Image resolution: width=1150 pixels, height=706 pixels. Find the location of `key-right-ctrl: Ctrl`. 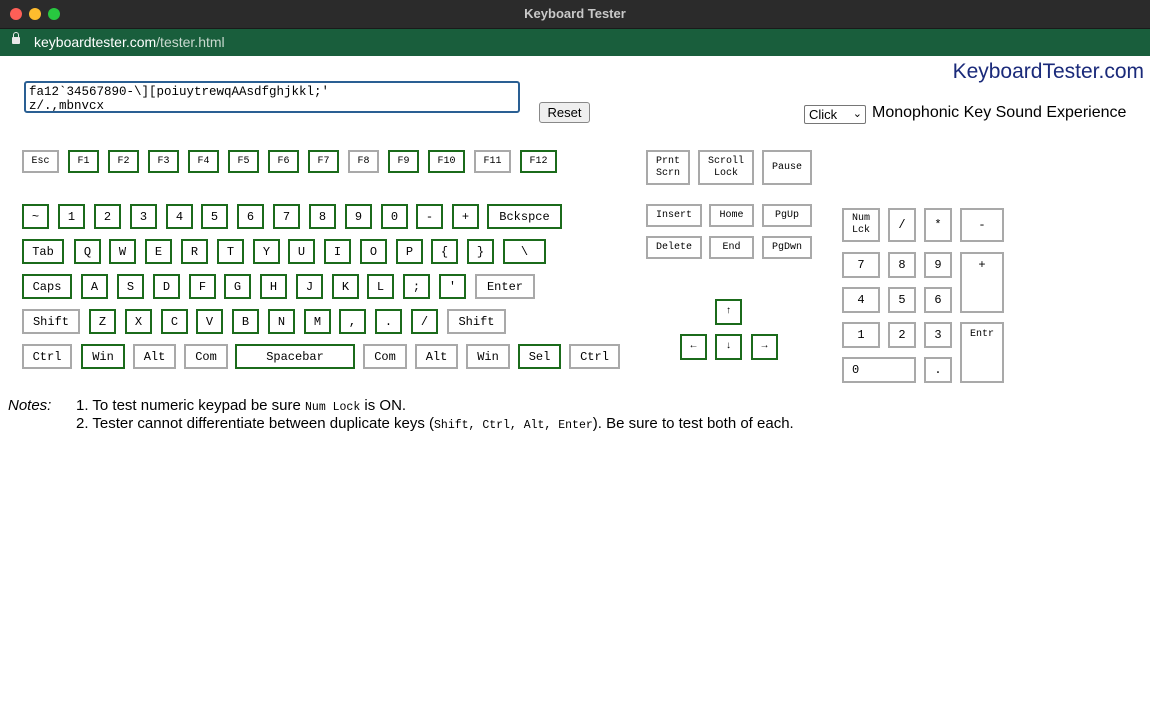

key-right-ctrl: Ctrl is located at coordinates (594, 356).